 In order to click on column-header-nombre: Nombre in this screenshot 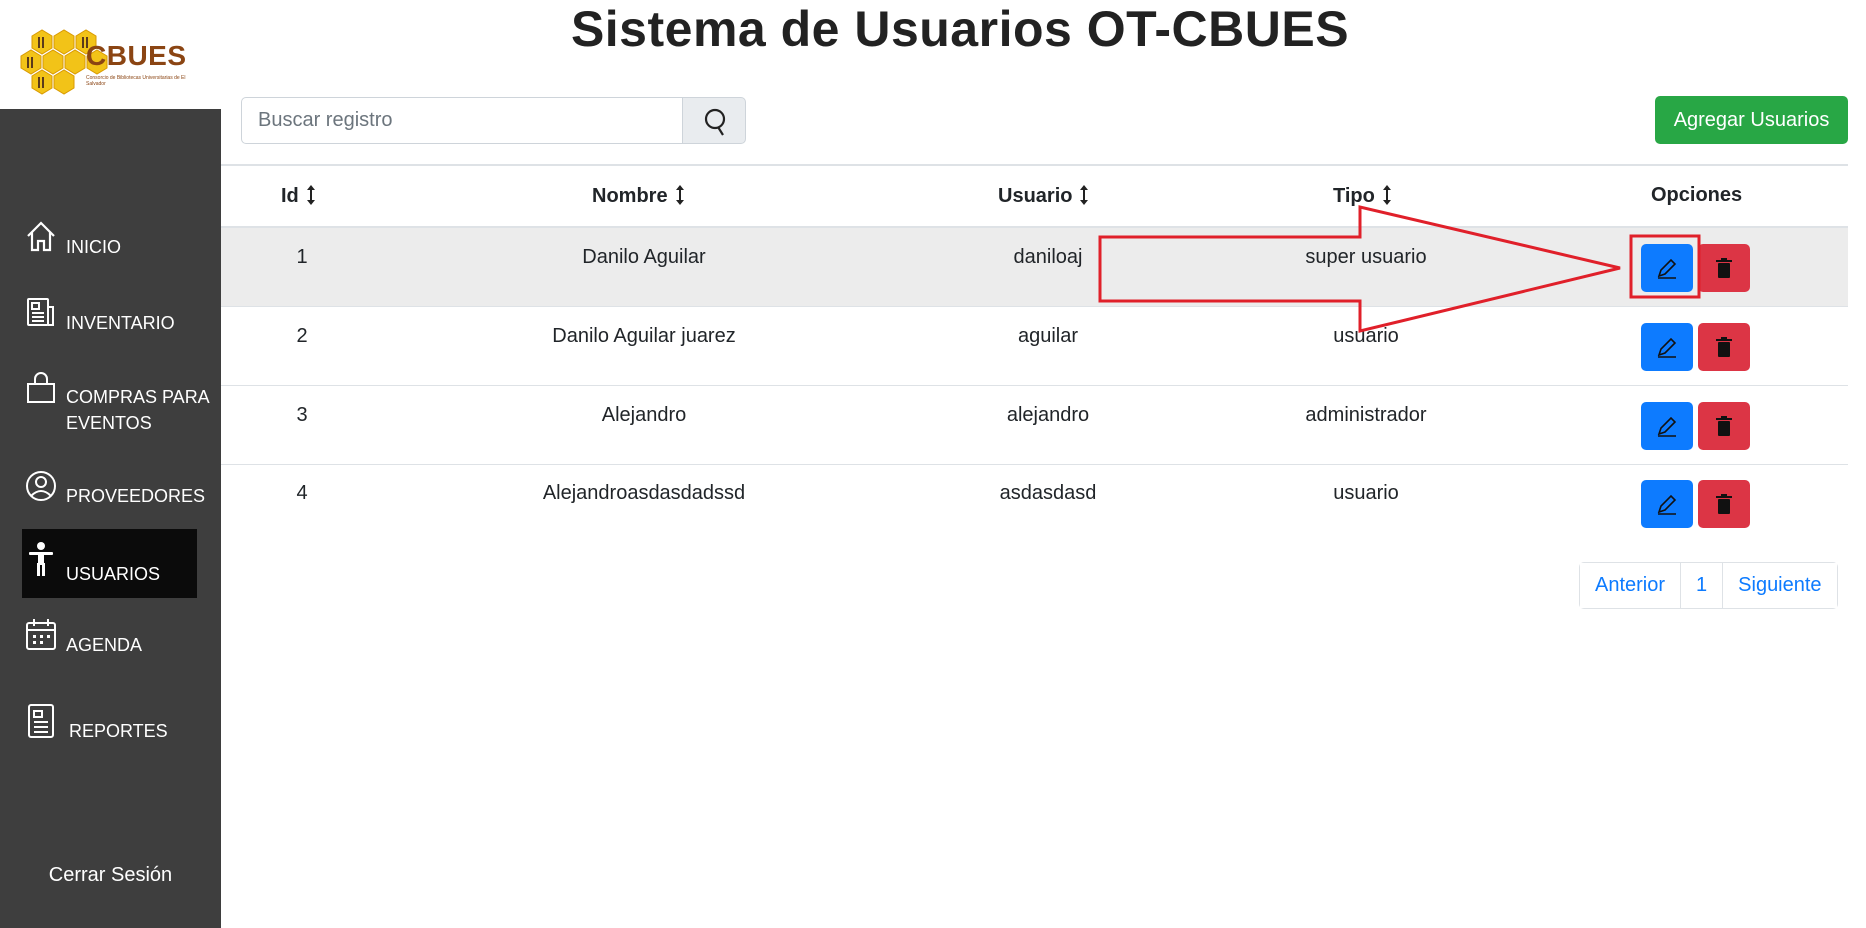, I will do `click(639, 196)`.